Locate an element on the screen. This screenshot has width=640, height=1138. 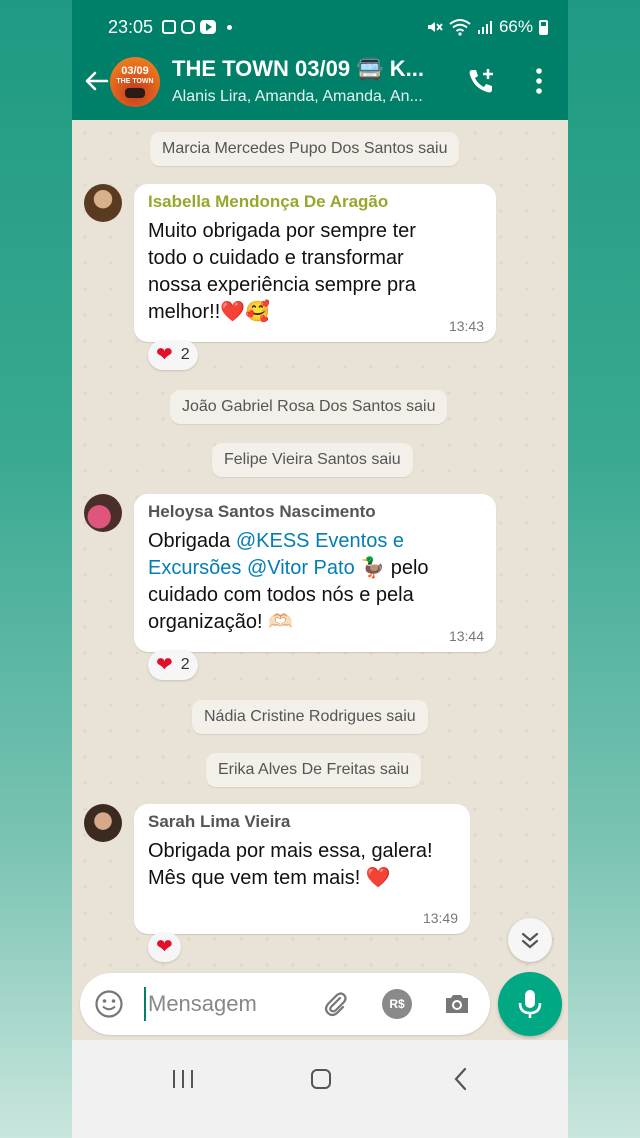
message-line: todo o cuidado e transformar is located at coordinates (276, 258).